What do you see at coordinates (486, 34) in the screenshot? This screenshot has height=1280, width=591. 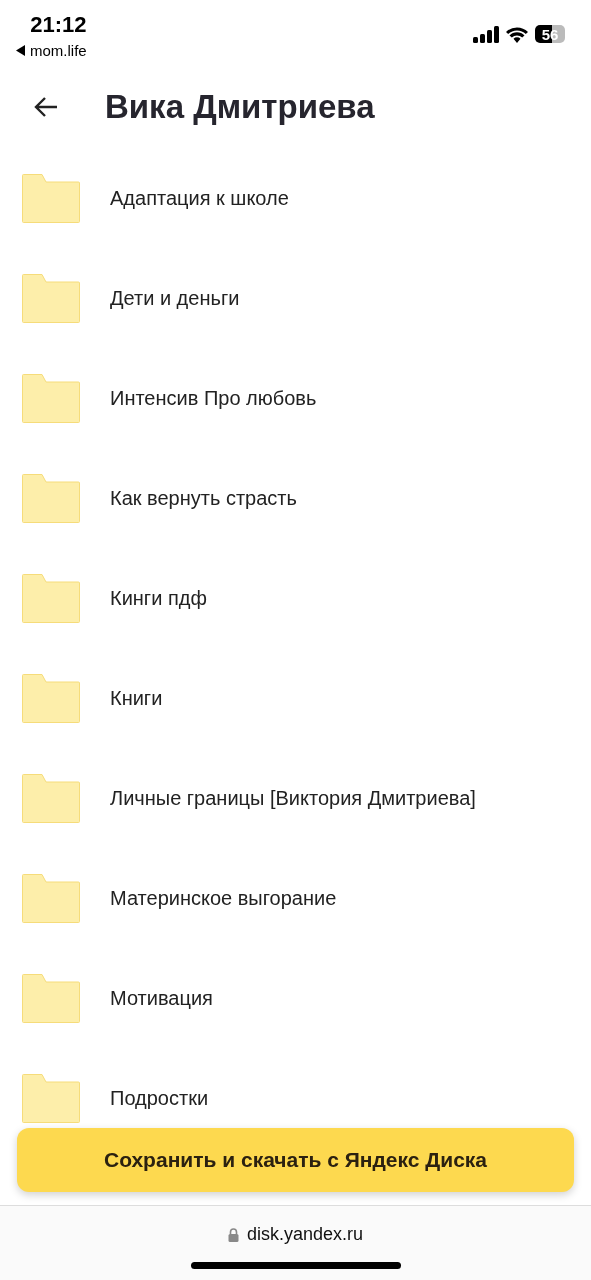 I see `signal-icon` at bounding box center [486, 34].